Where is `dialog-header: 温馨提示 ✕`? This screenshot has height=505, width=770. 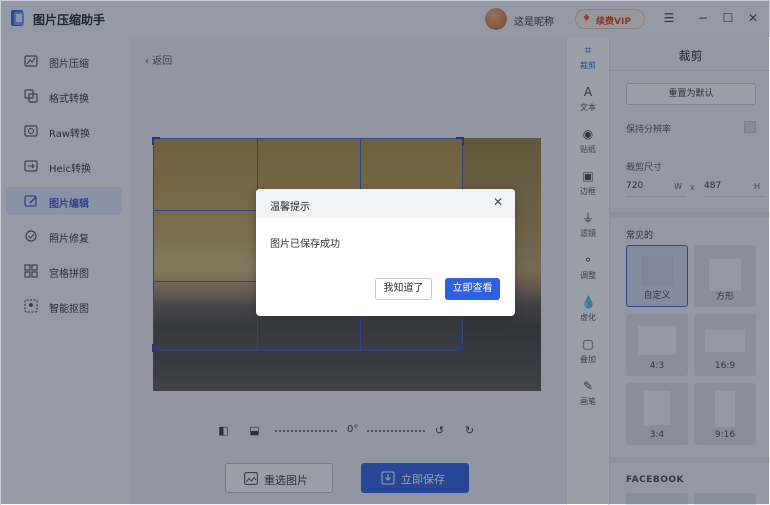 dialog-header: 温馨提示 ✕ is located at coordinates (385, 203).